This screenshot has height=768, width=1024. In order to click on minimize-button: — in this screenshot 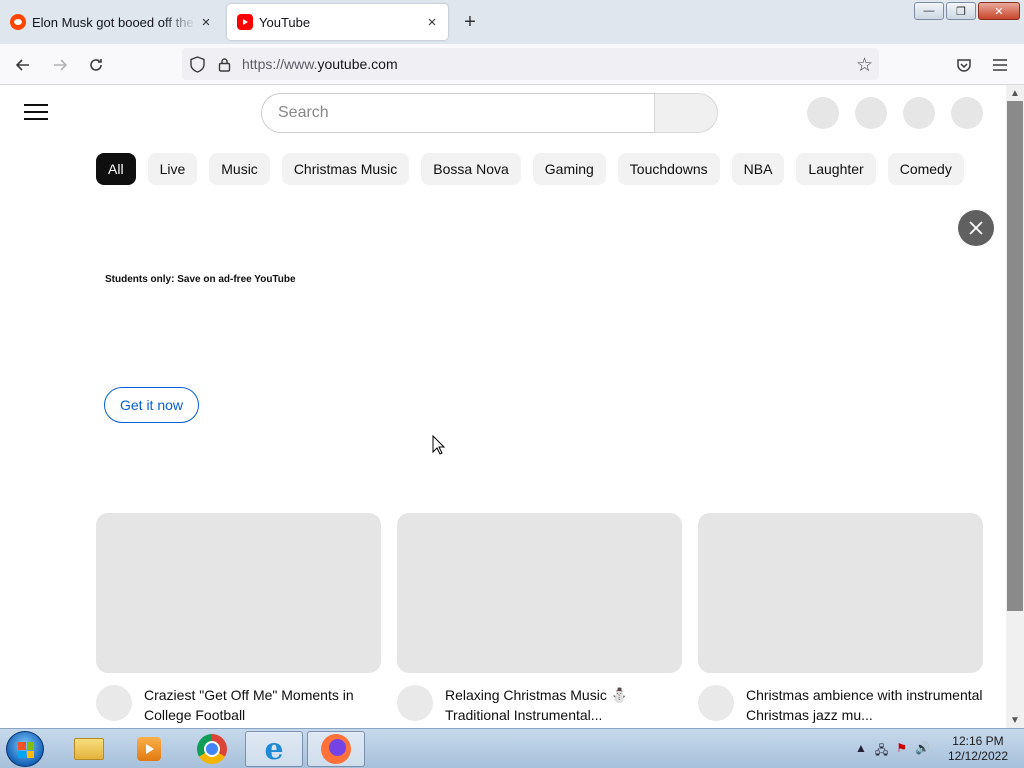, I will do `click(929, 11)`.